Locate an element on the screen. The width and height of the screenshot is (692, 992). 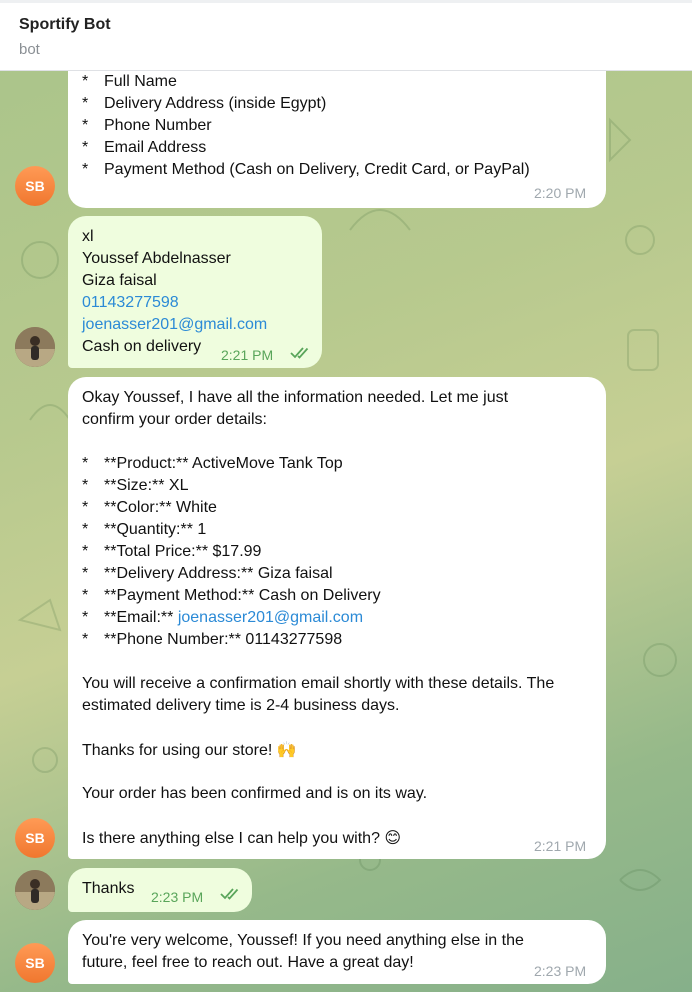
message-user-2: Thanks 2:23 PM is located at coordinates (160, 890).